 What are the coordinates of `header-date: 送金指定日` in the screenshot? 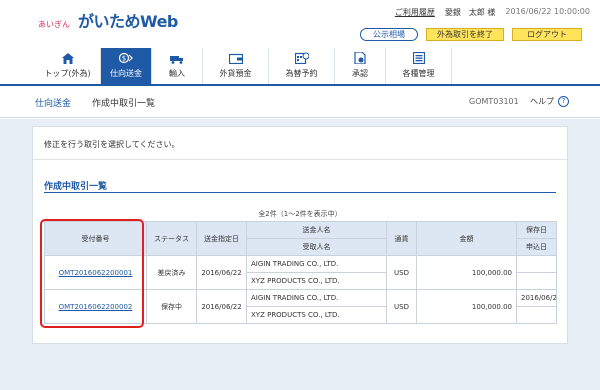 It's located at (221, 238).